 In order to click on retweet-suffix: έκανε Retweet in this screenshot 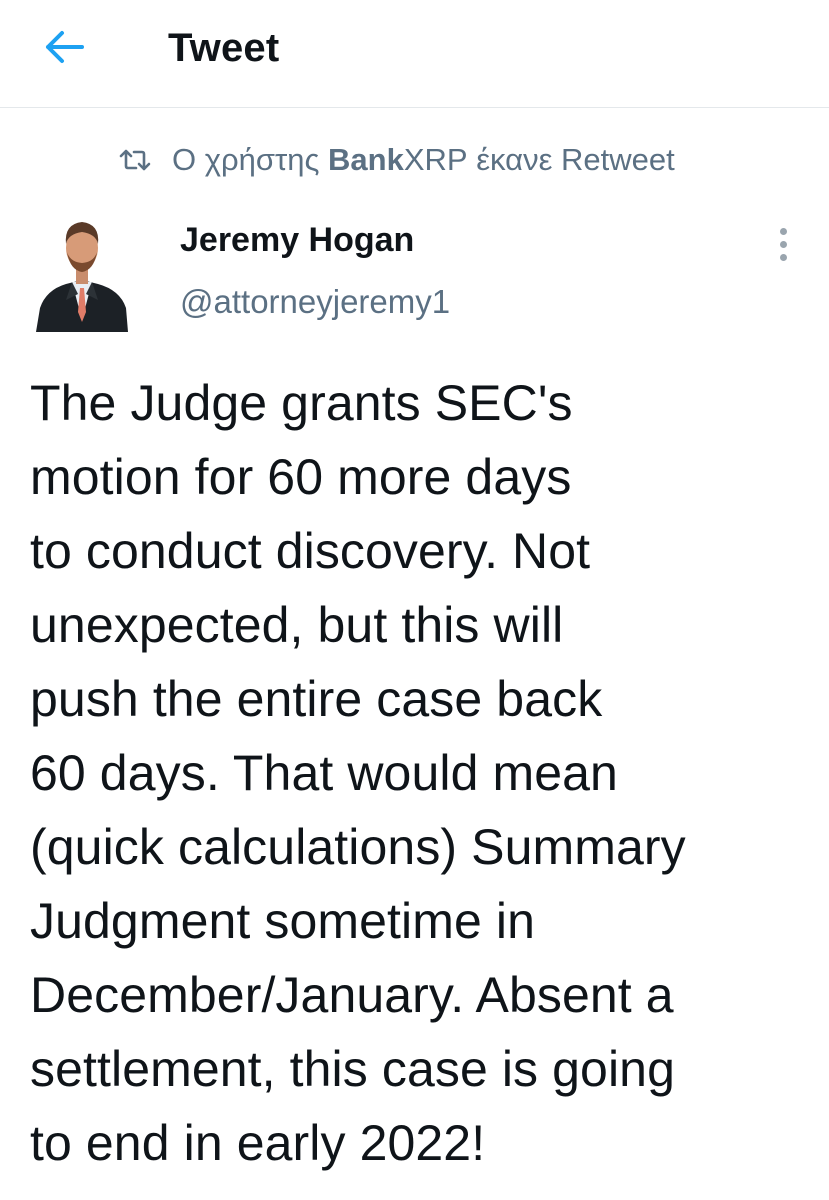, I will do `click(571, 159)`.